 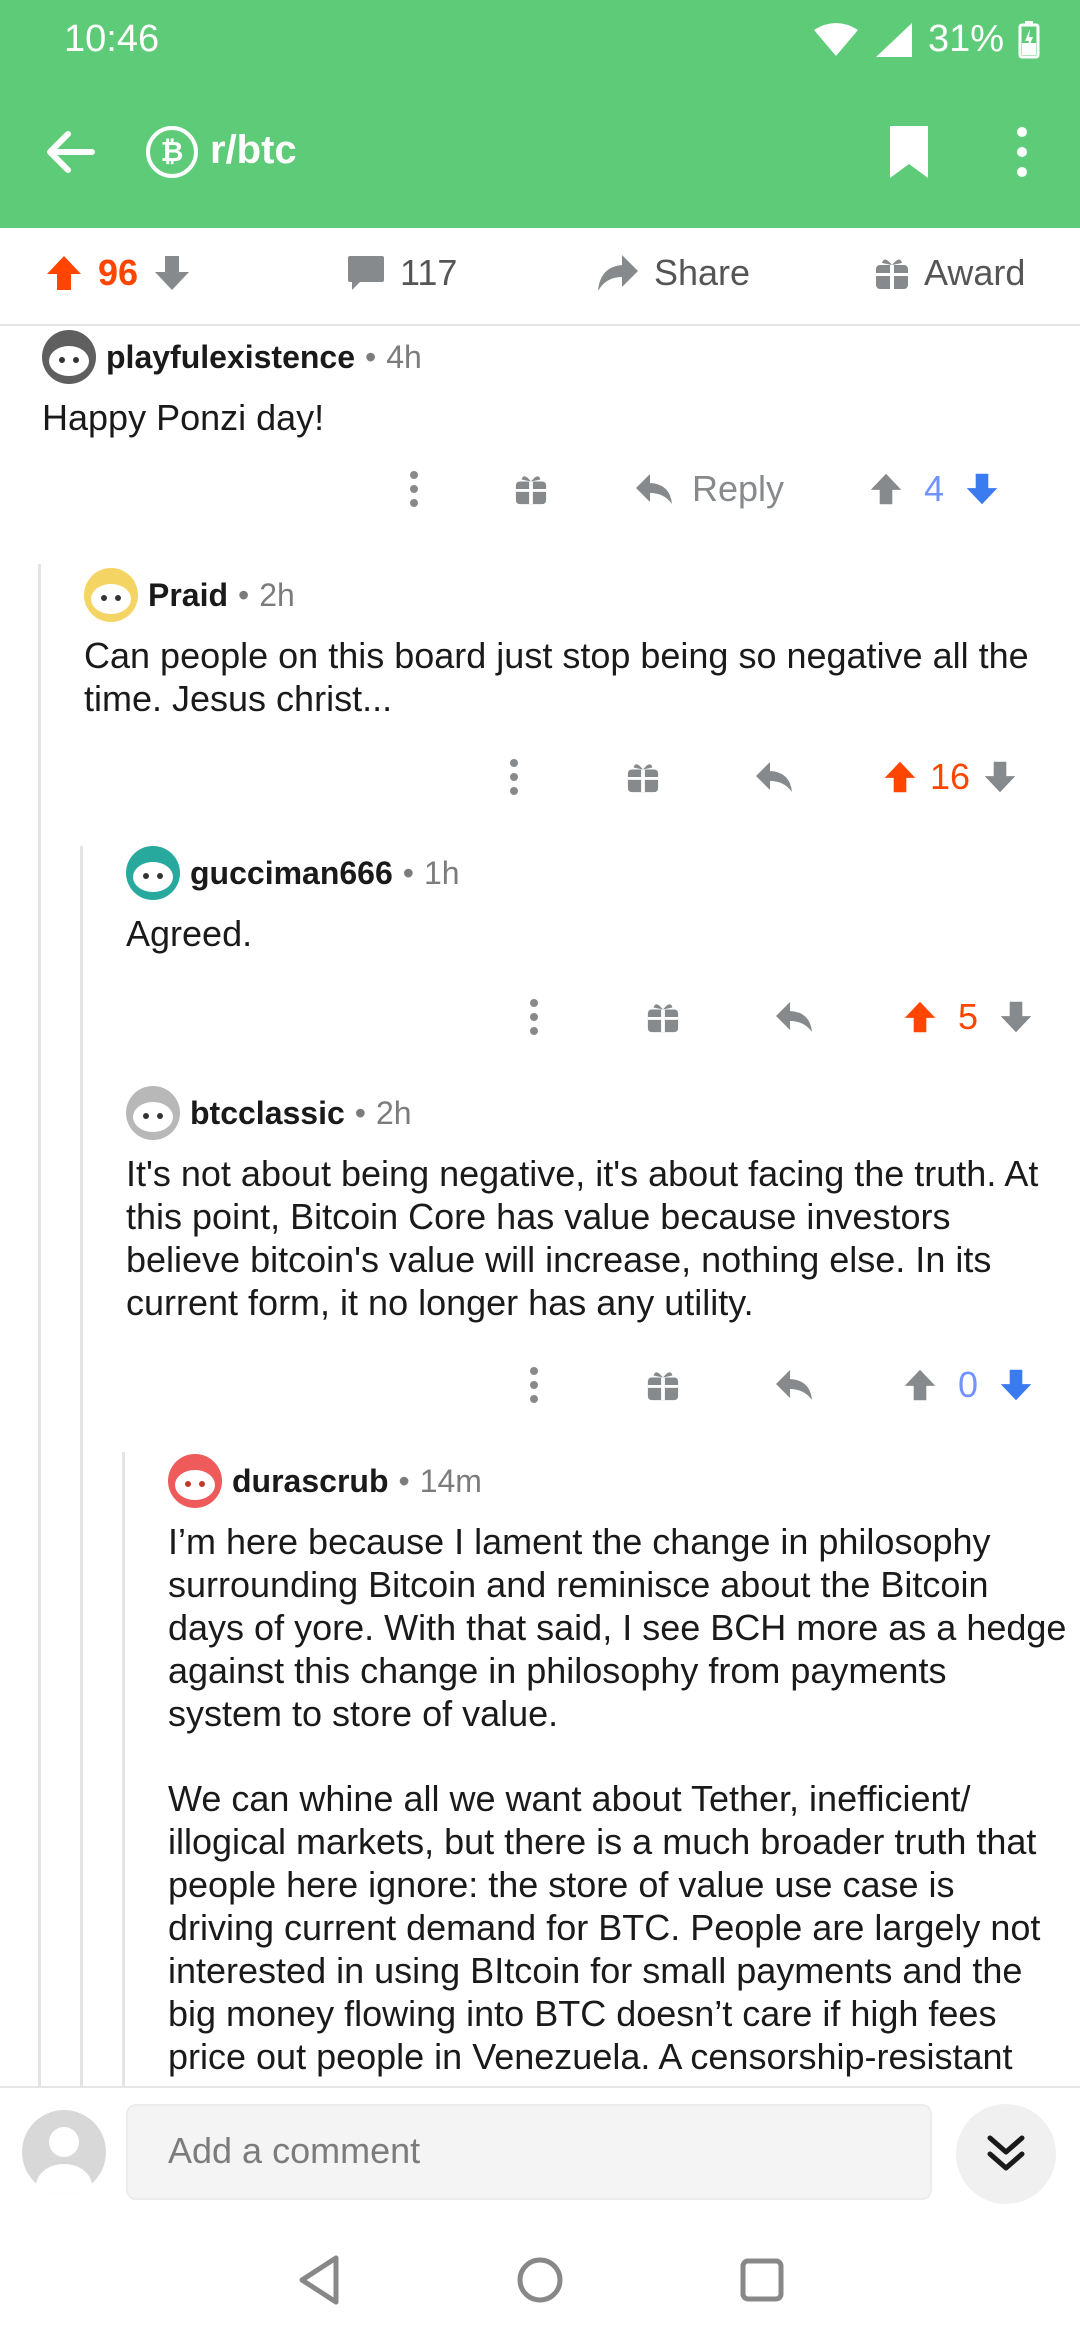 I want to click on share-label: Share, so click(x=702, y=272).